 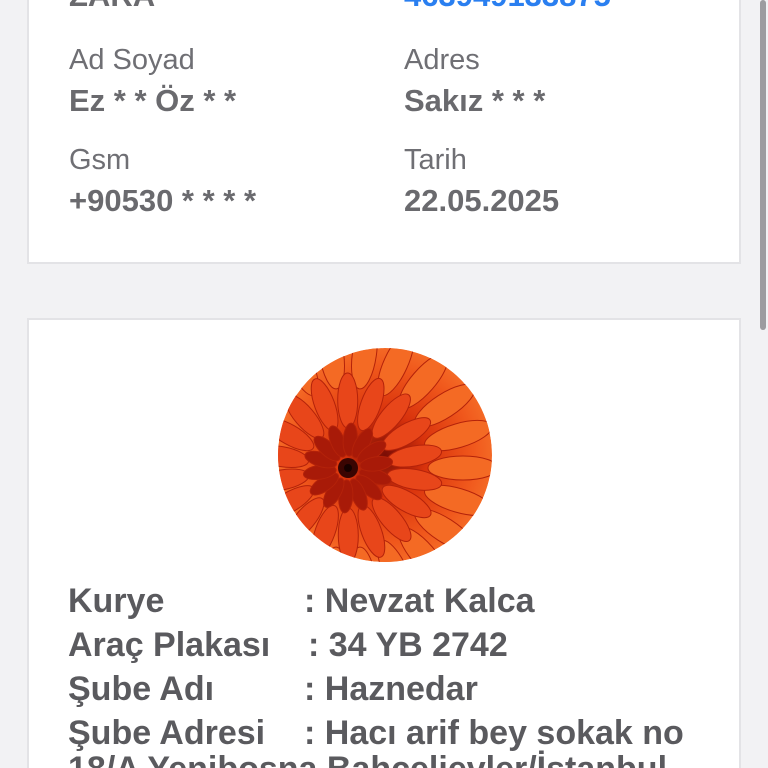 I want to click on gsm-label: Gsm, so click(x=100, y=160).